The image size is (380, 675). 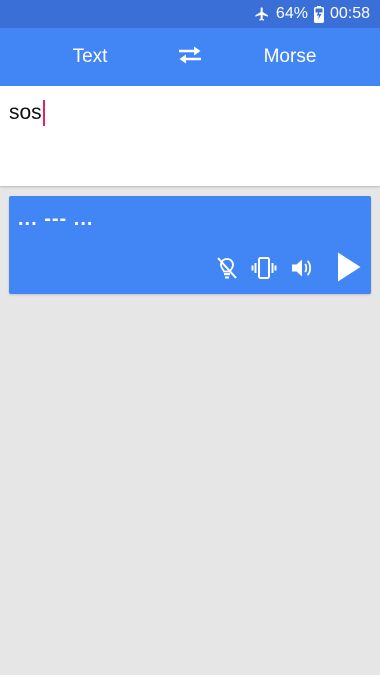 I want to click on text-input: sos, so click(x=27, y=113).